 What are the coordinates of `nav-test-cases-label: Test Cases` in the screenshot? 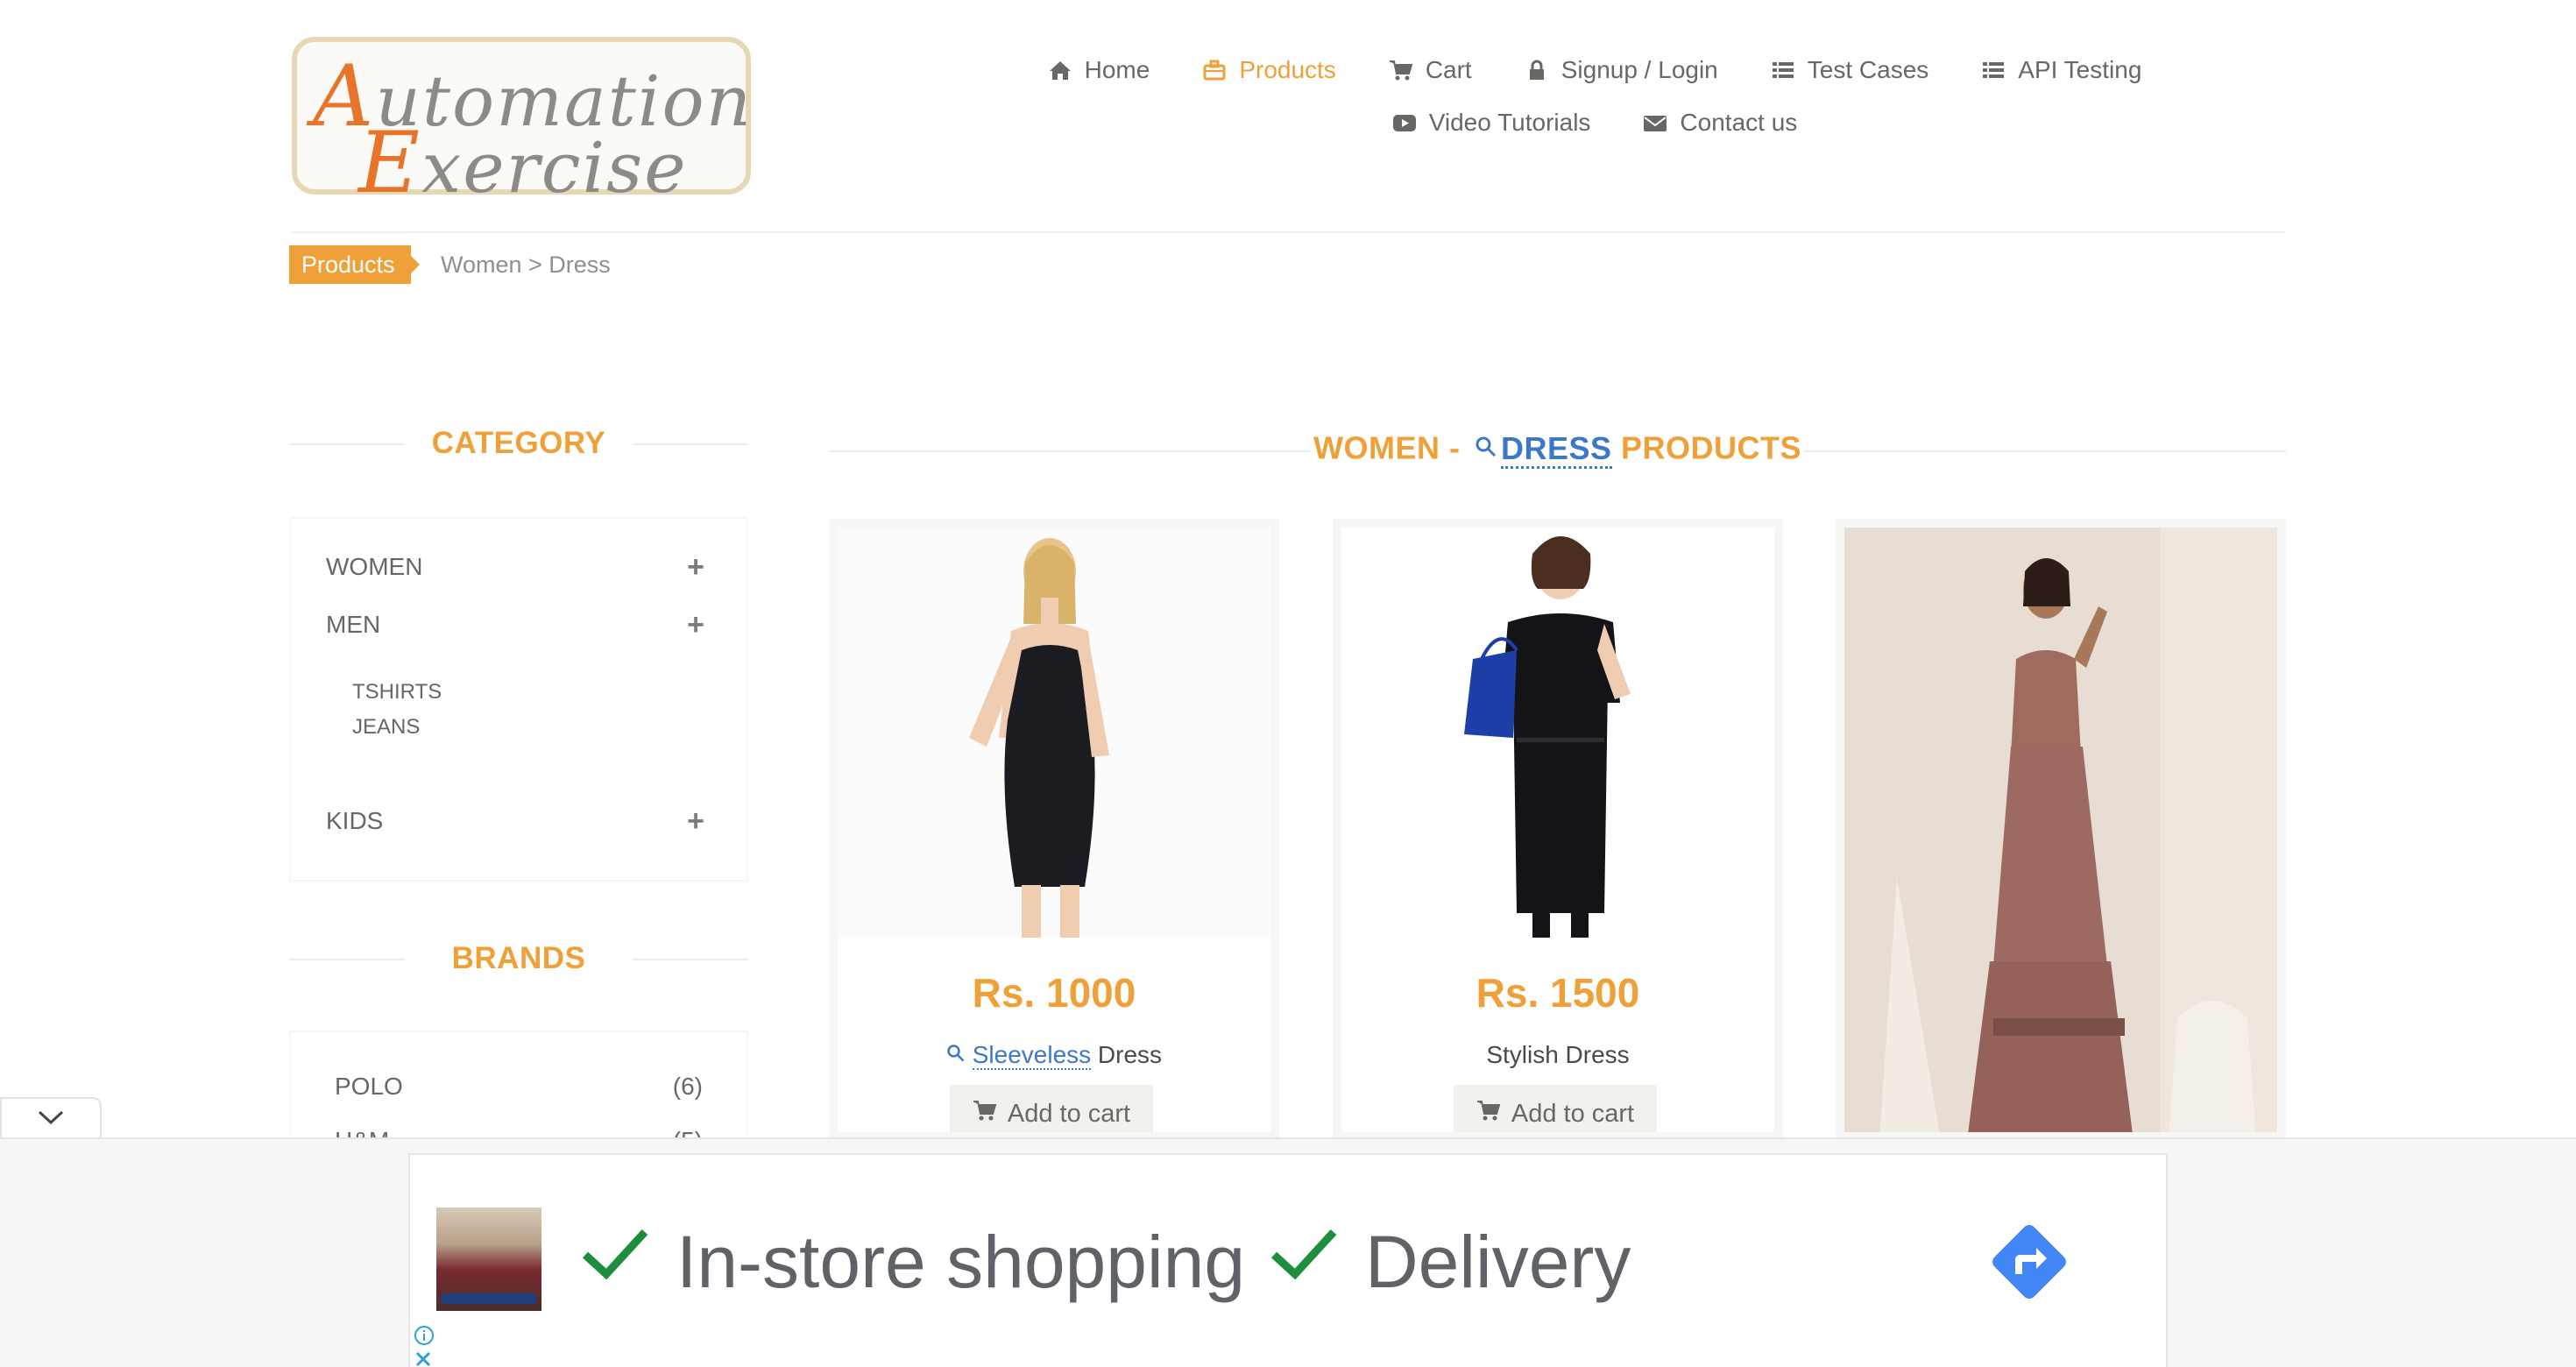 It's located at (1868, 69).